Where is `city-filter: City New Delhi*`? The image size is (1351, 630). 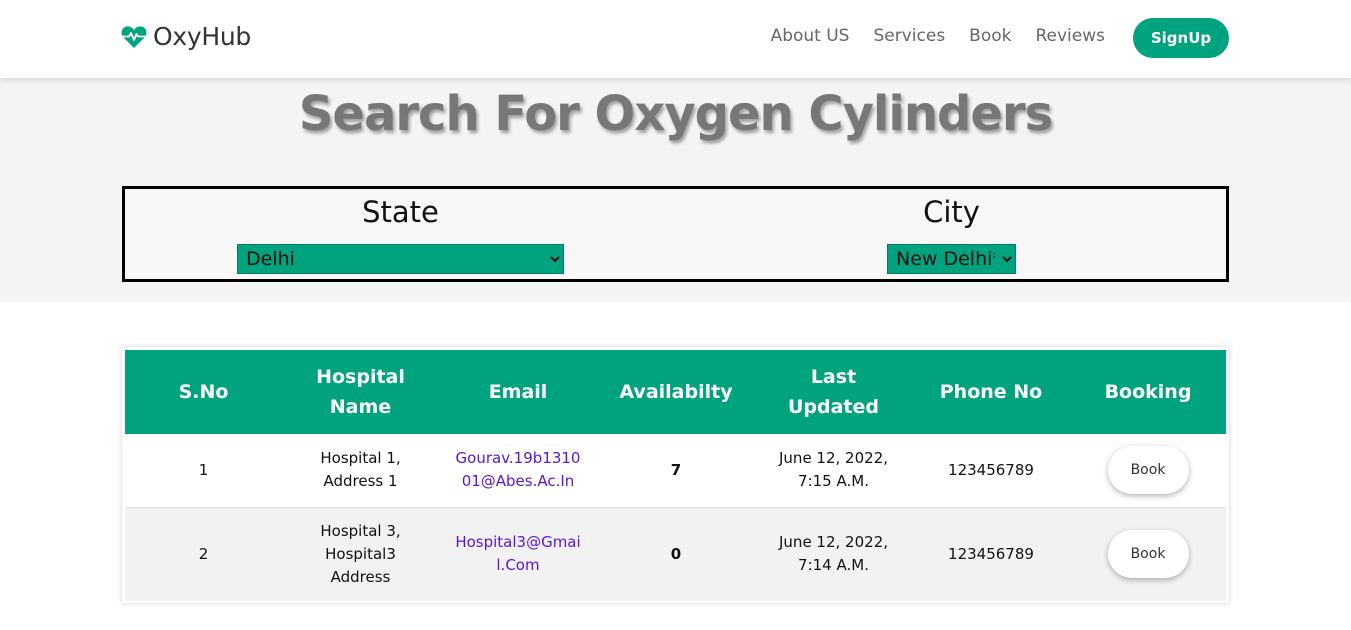
city-filter: City New Delhi* is located at coordinates (951, 231).